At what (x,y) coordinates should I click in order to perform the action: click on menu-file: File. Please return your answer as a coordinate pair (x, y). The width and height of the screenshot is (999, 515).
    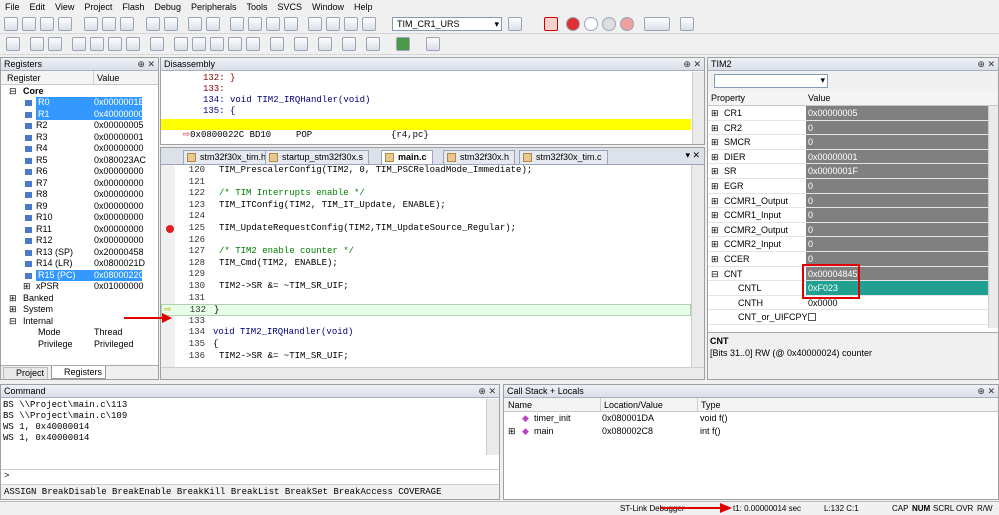
    Looking at the image, I should click on (12, 7).